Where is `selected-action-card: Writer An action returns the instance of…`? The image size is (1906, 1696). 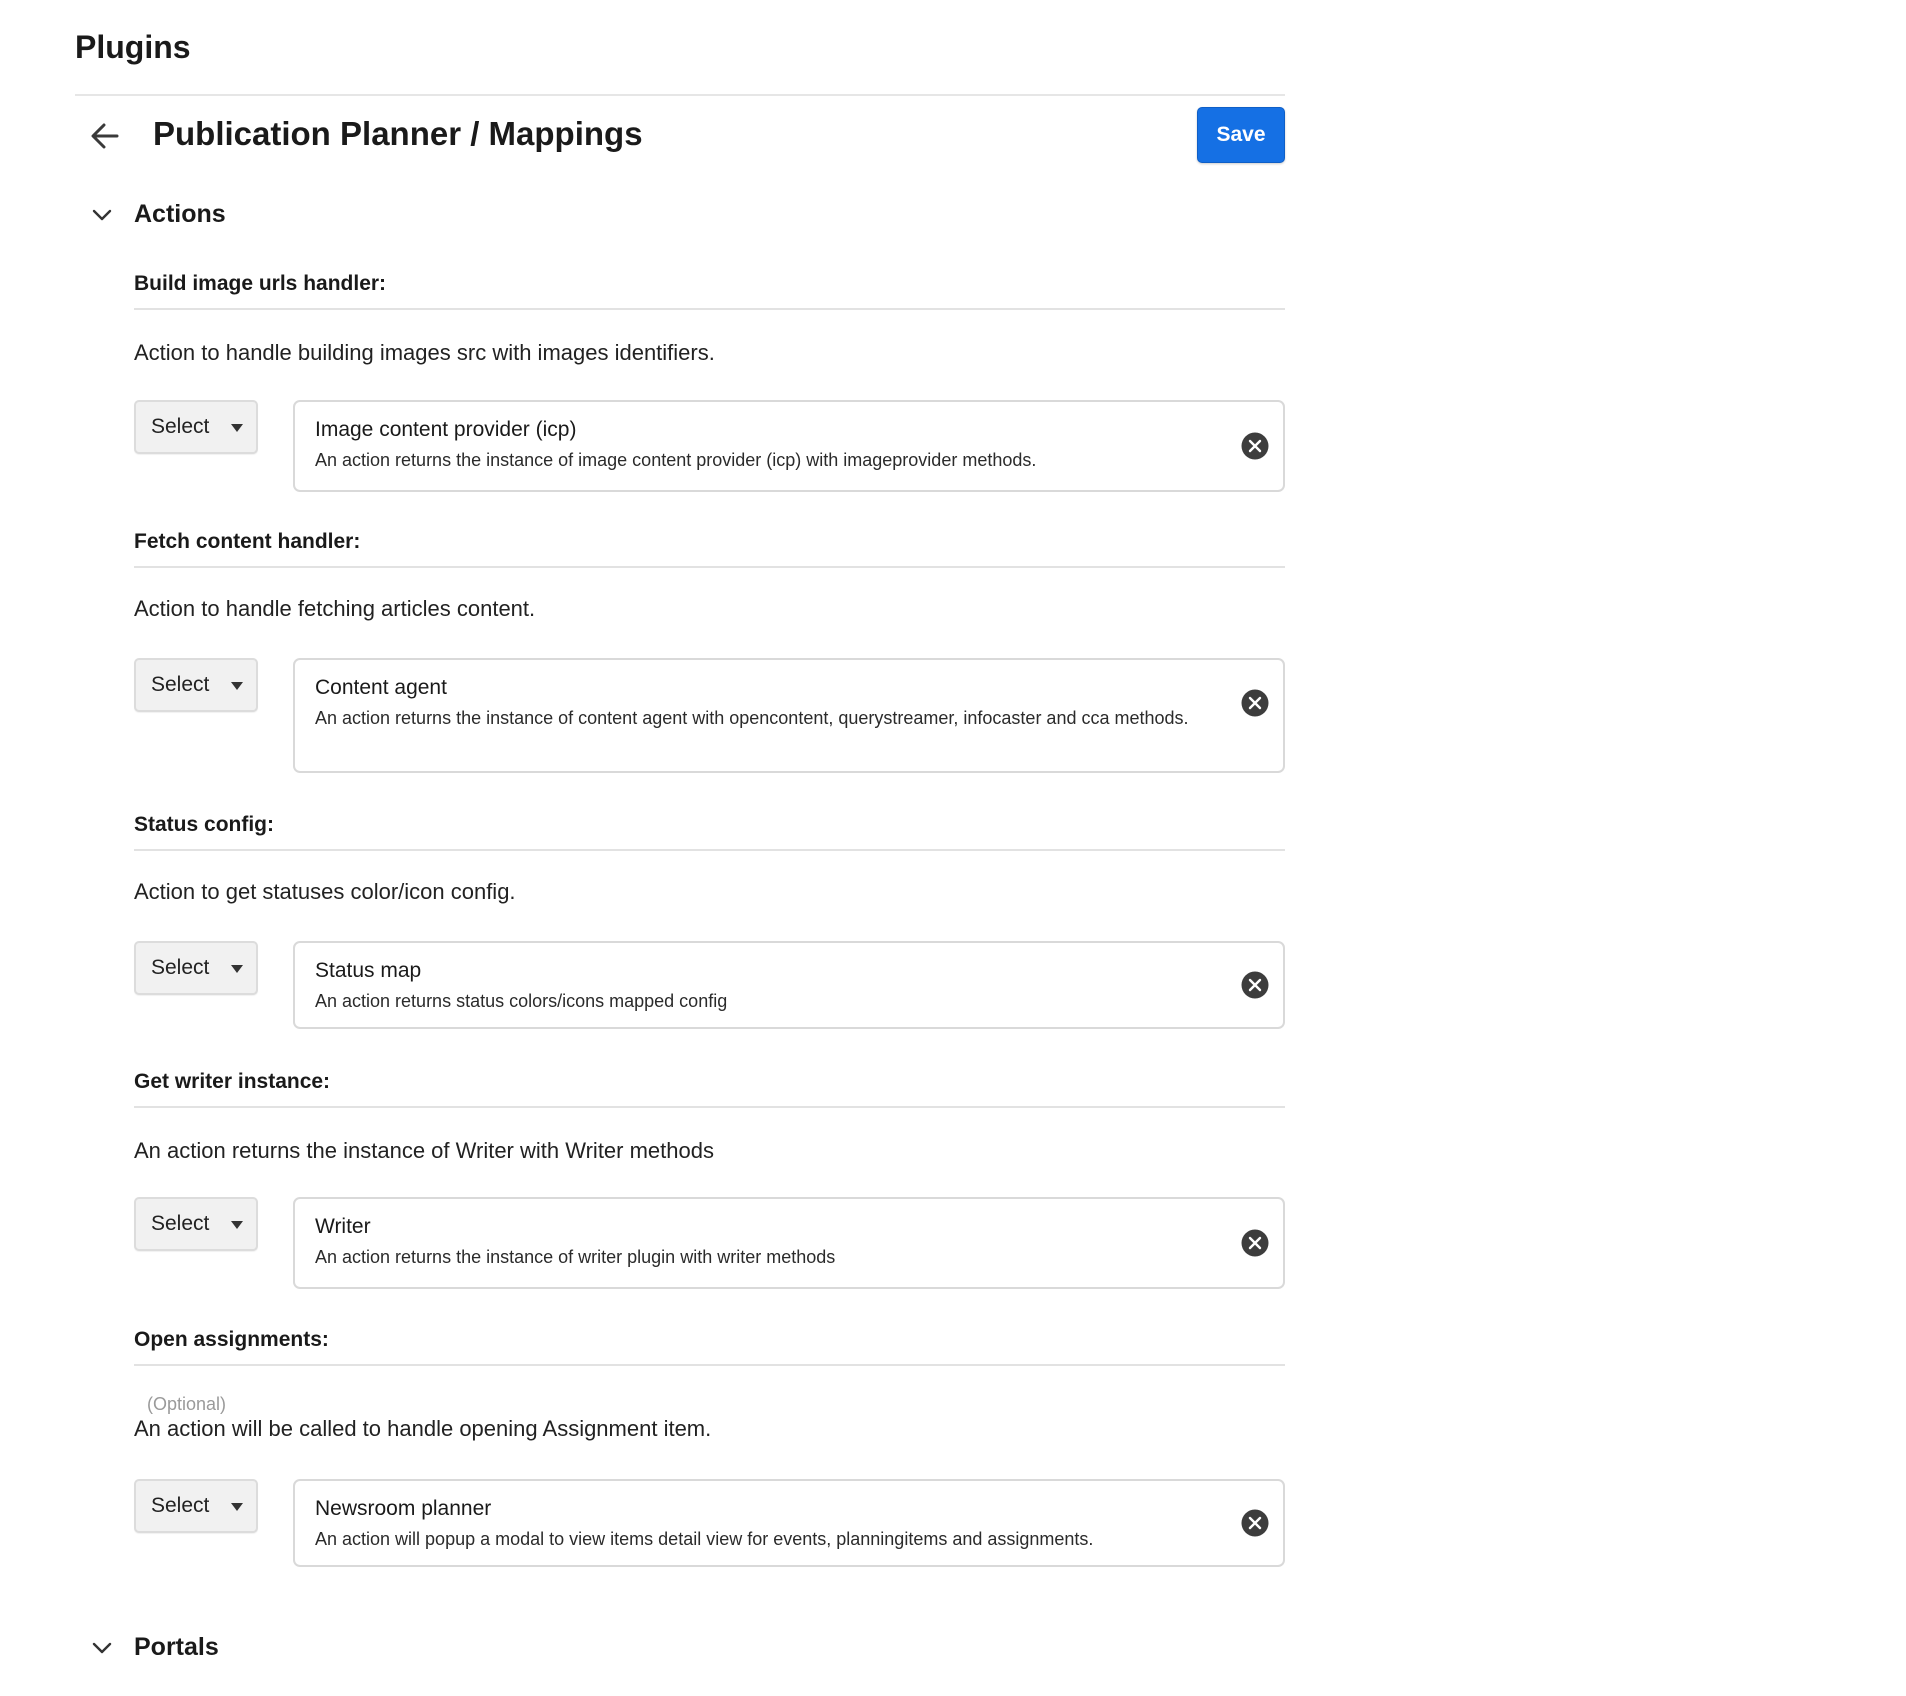 selected-action-card: Writer An action returns the instance of… is located at coordinates (789, 1243).